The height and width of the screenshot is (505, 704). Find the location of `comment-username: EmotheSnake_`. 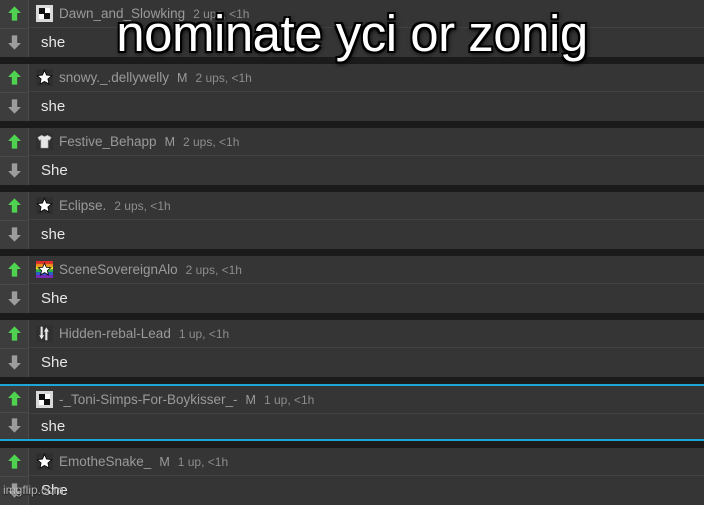

comment-username: EmotheSnake_ is located at coordinates (105, 461).